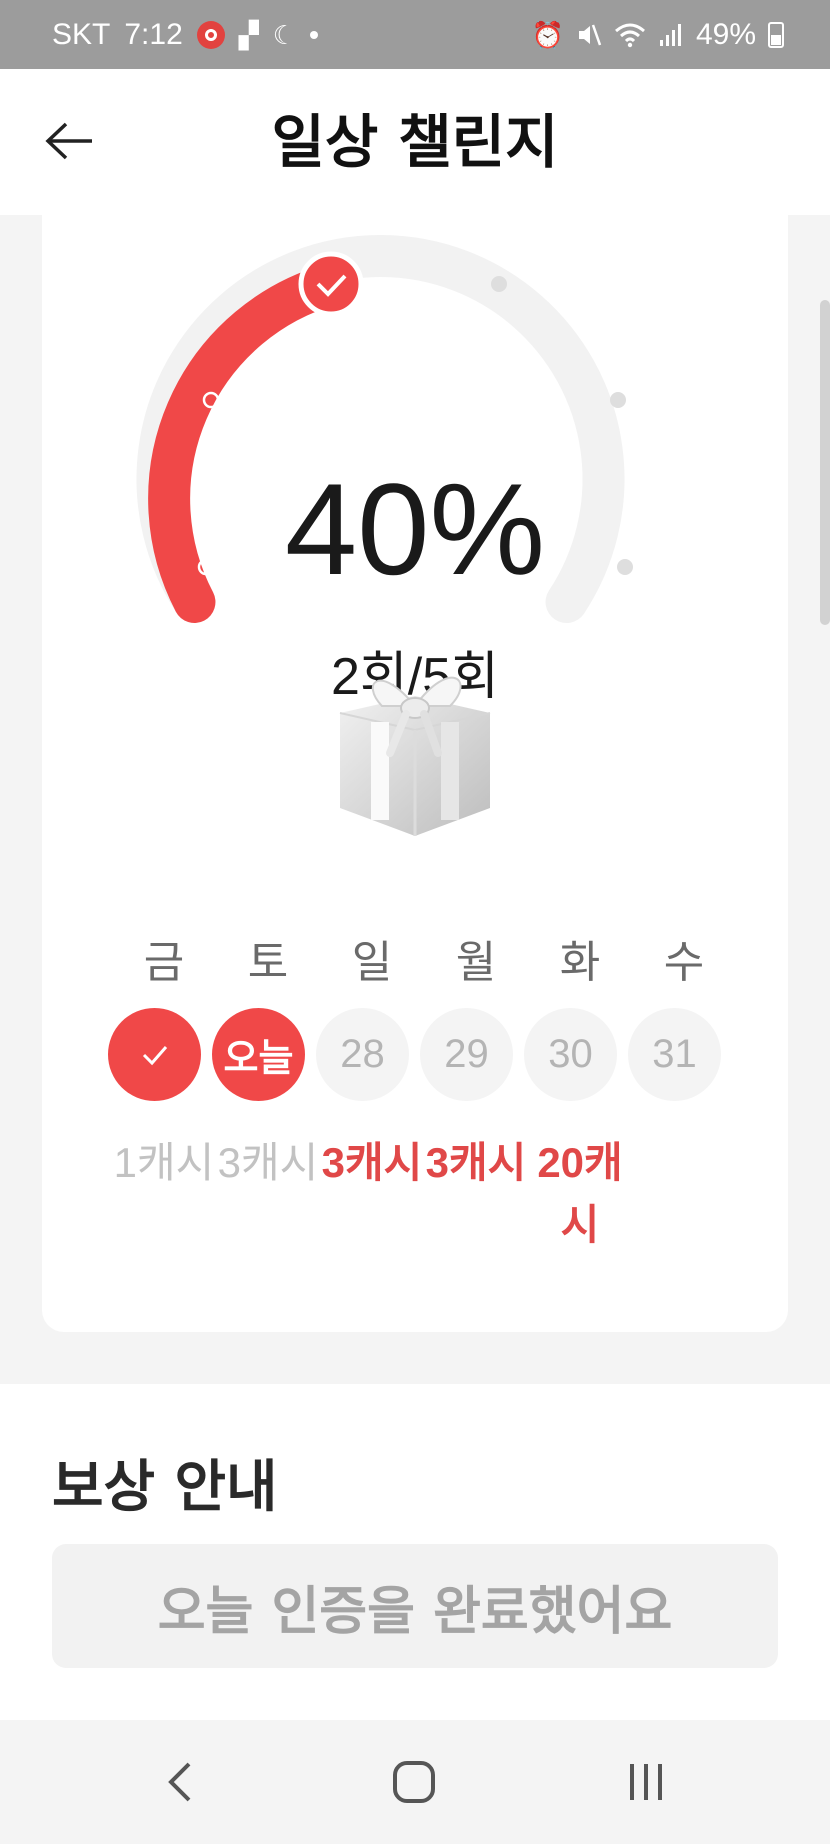  I want to click on nav-home-button, so click(414, 1782).